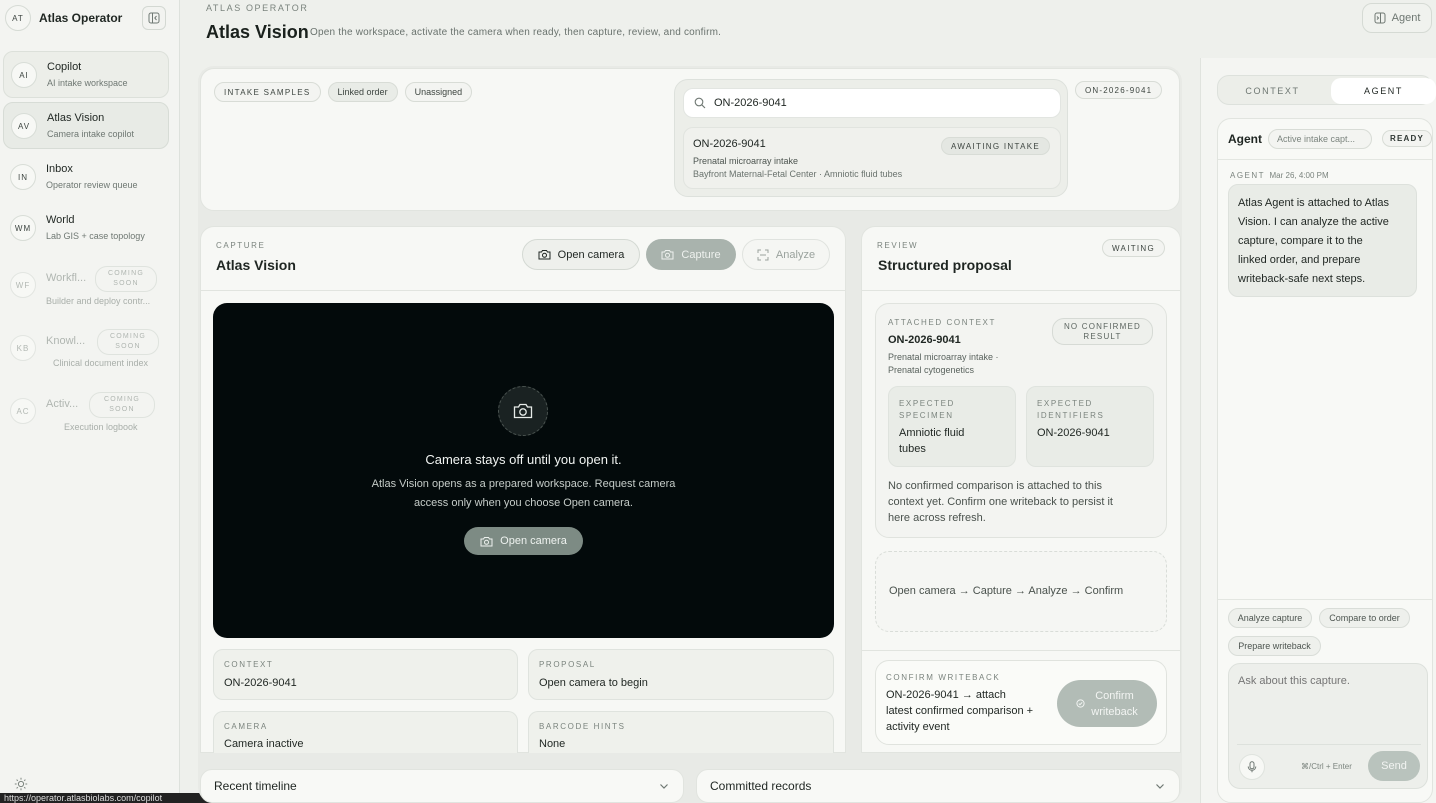  What do you see at coordinates (729, 144) in the screenshot?
I see `result-order-id: ON-2026-9041` at bounding box center [729, 144].